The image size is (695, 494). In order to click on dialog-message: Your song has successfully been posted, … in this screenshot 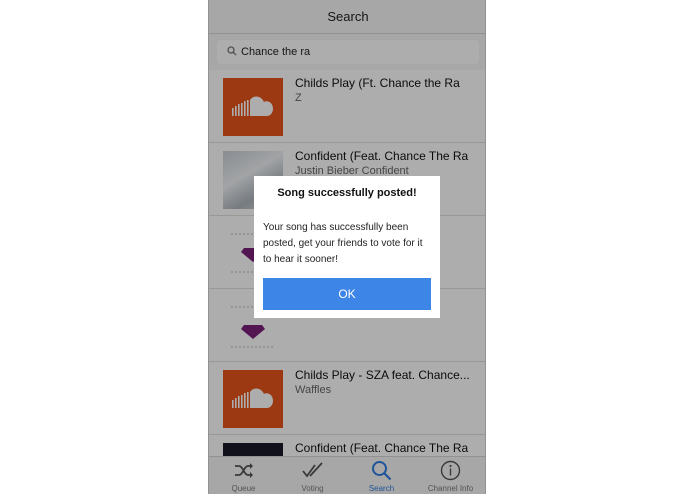, I will do `click(343, 243)`.